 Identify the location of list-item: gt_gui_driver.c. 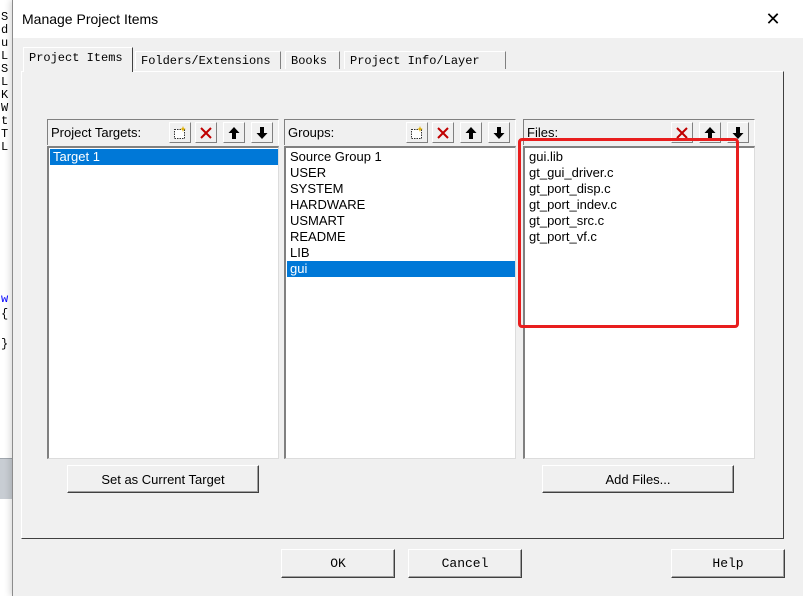
(640, 173).